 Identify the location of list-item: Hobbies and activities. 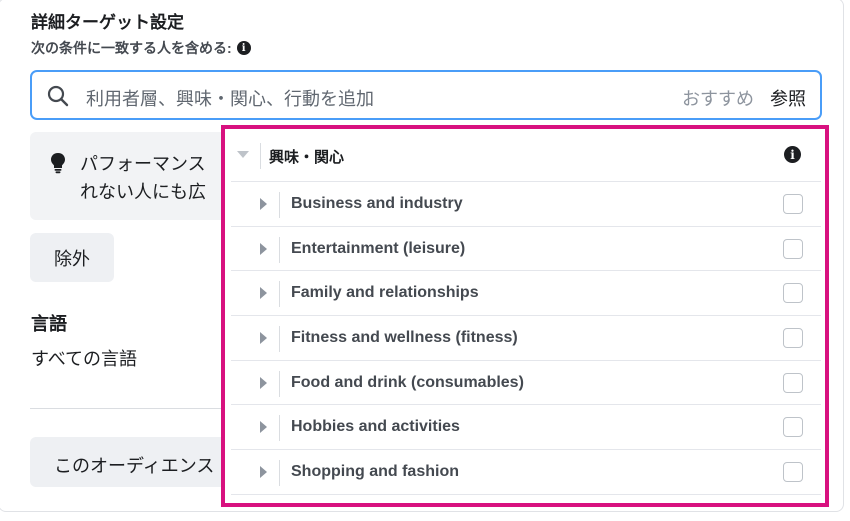
(526, 428).